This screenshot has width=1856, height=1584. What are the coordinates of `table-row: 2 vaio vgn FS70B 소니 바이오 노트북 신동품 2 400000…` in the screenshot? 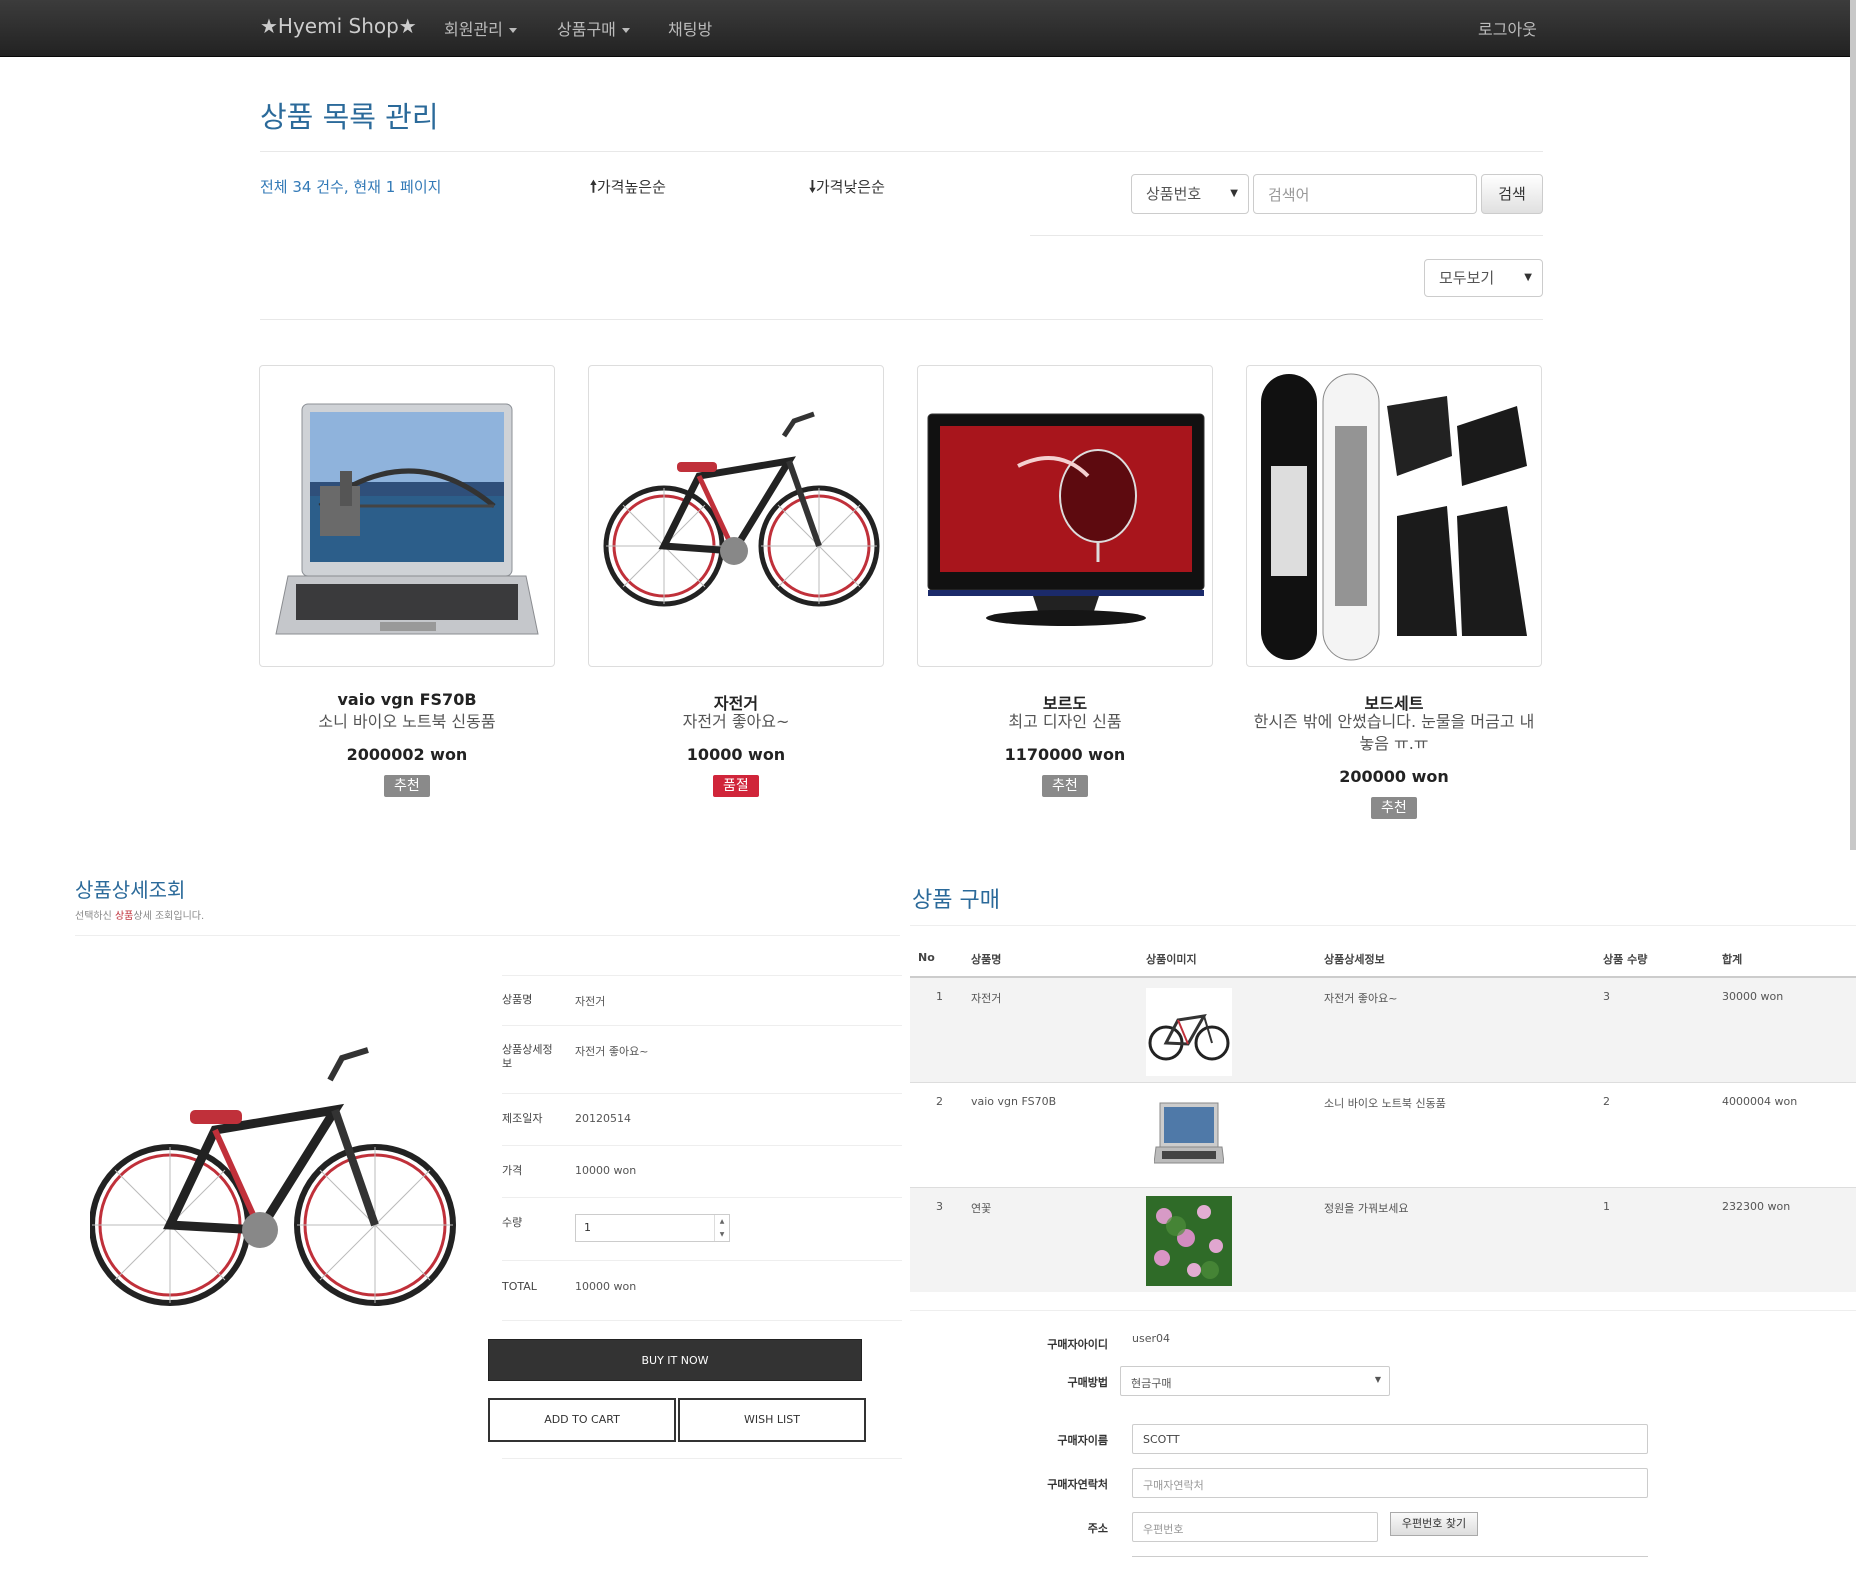 It's located at (1383, 1135).